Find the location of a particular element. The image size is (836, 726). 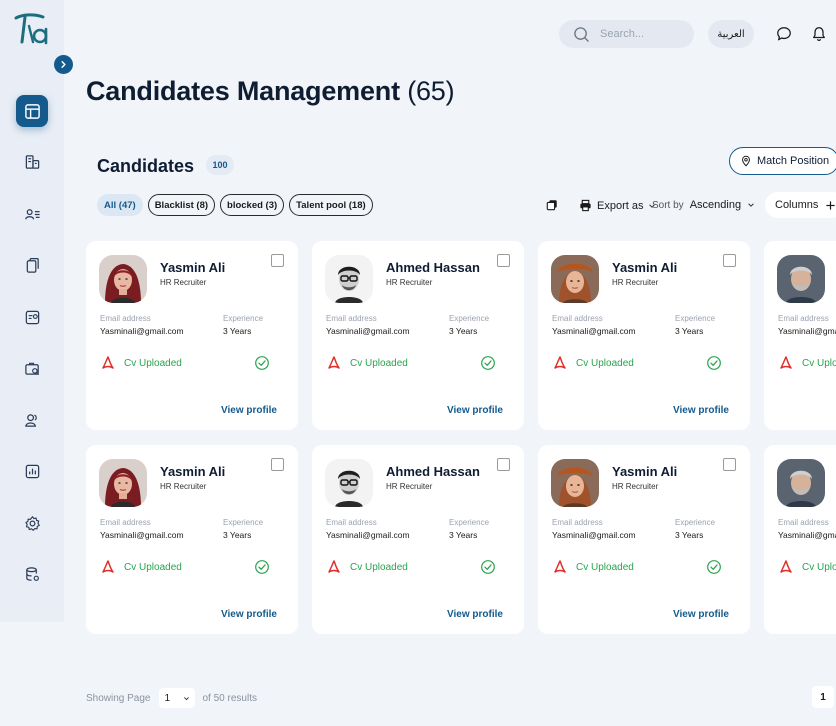

export-label: Export as is located at coordinates (620, 205).